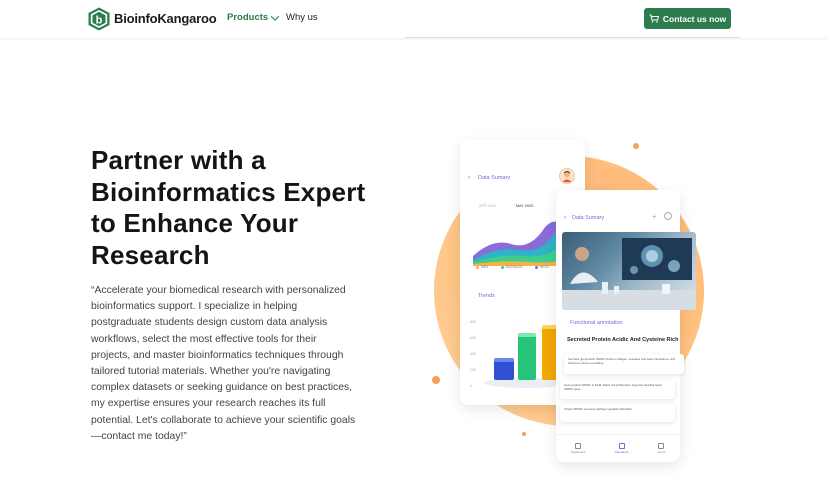 The width and height of the screenshot is (828, 496). Describe the element at coordinates (248, 17) in the screenshot. I see `nav-products-label: Products` at that location.